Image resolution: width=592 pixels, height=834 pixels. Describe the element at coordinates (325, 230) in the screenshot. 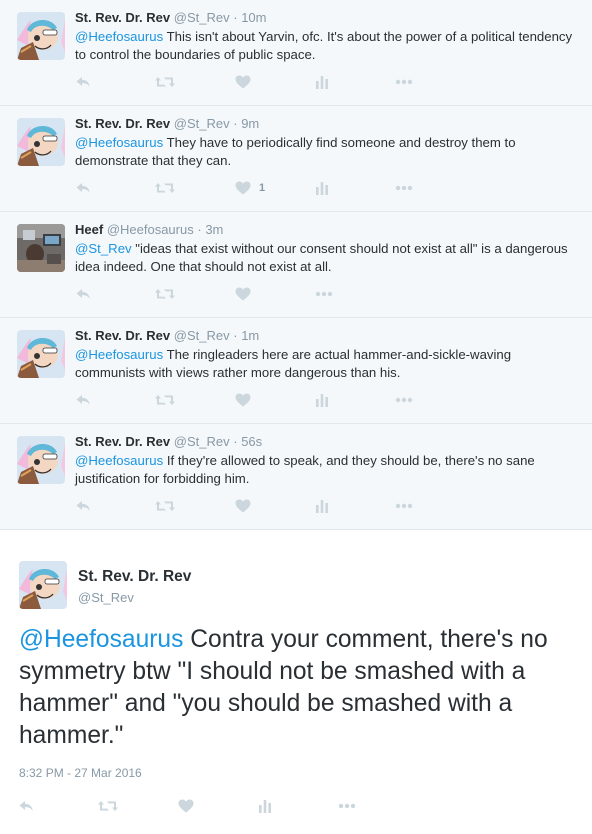

I see `tweet-header: Heef @Heefosaurus · 3m` at that location.